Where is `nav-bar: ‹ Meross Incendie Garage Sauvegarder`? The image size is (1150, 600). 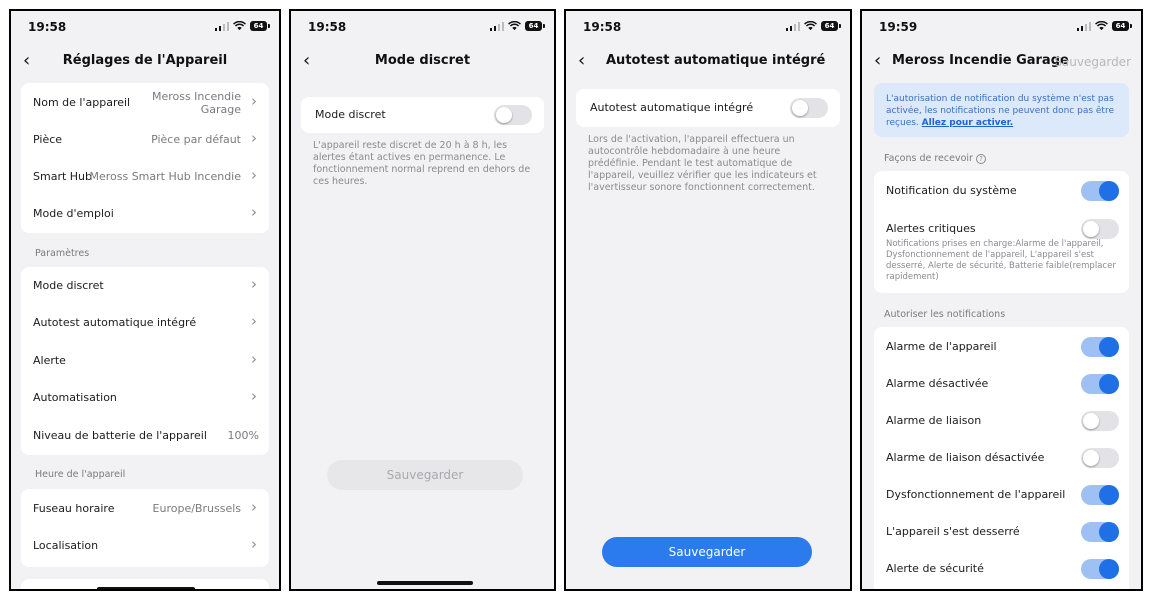 nav-bar: ‹ Meross Incendie Garage Sauvegarder is located at coordinates (1001, 61).